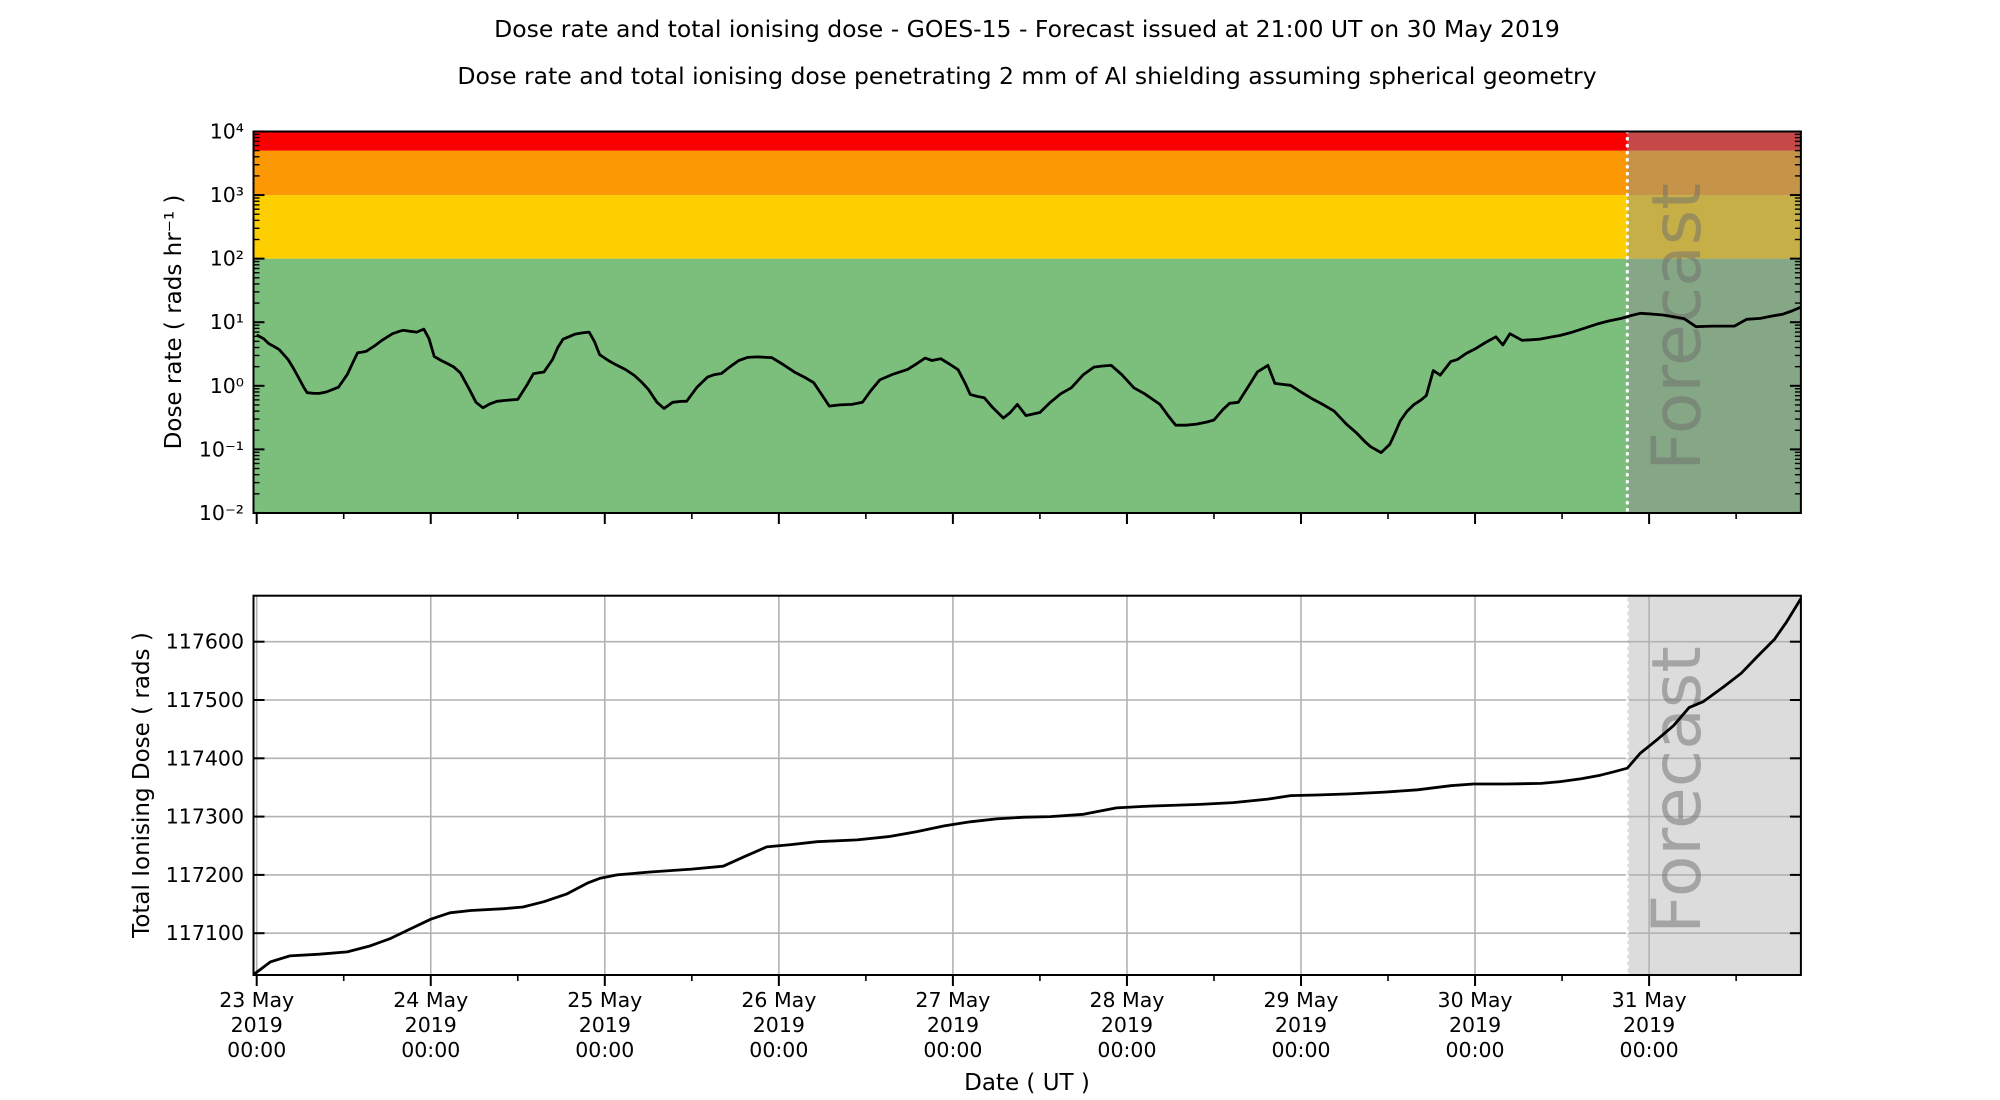 This screenshot has height=1100, width=2000. I want to click on y-tick-label: 117100, so click(205, 933).